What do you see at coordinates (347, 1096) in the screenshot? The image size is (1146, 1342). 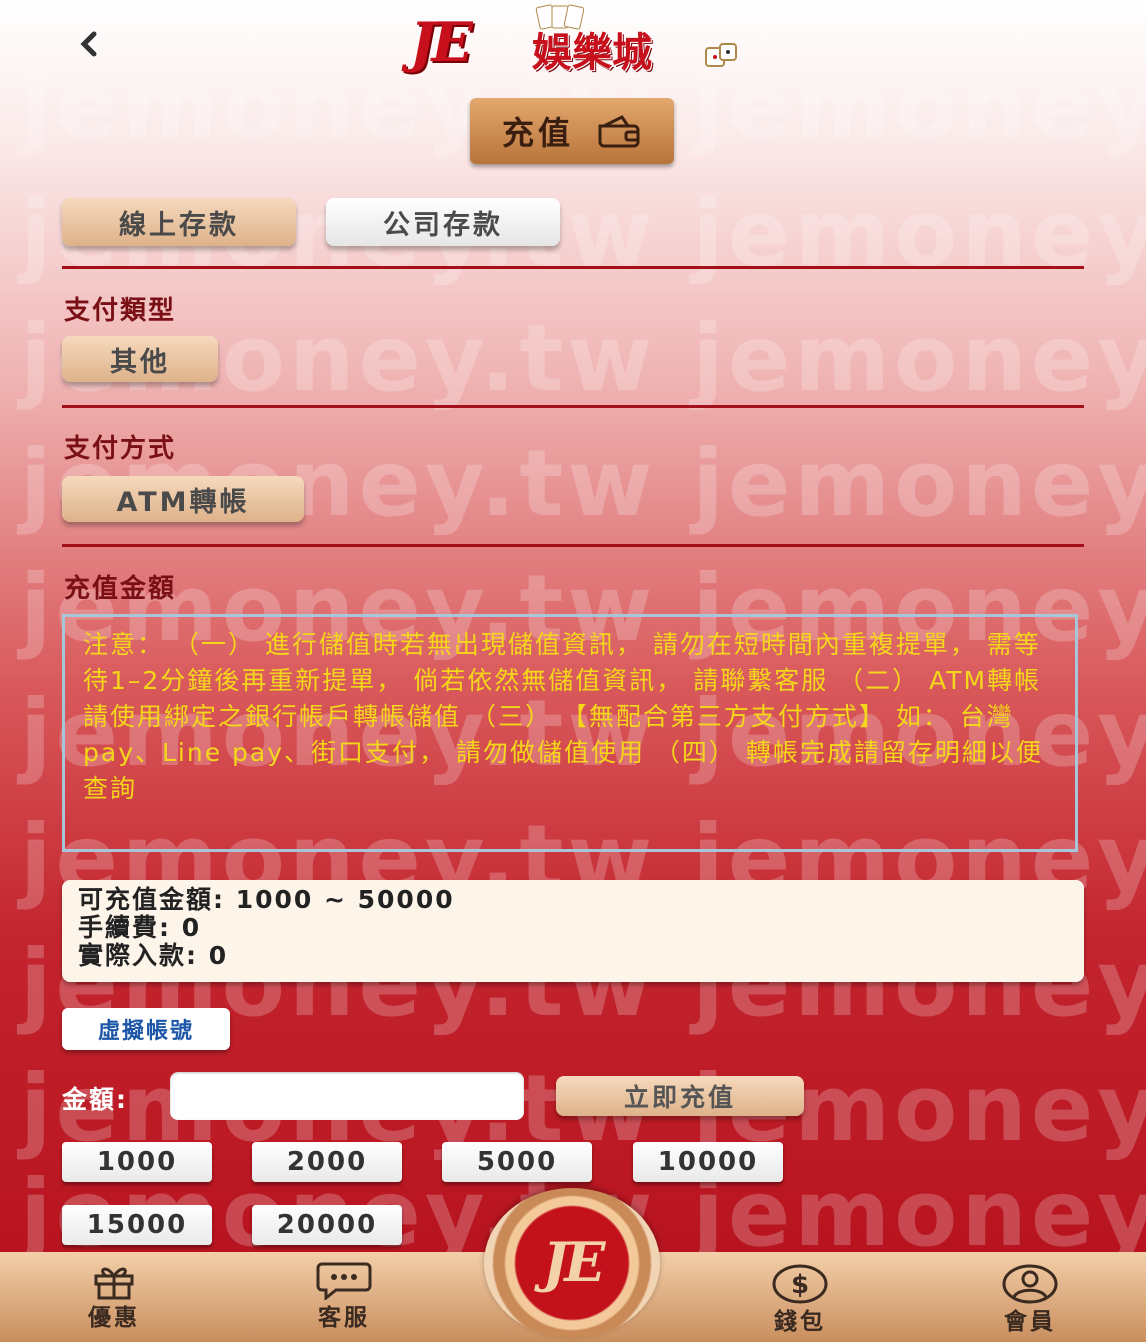 I see `amount-input` at bounding box center [347, 1096].